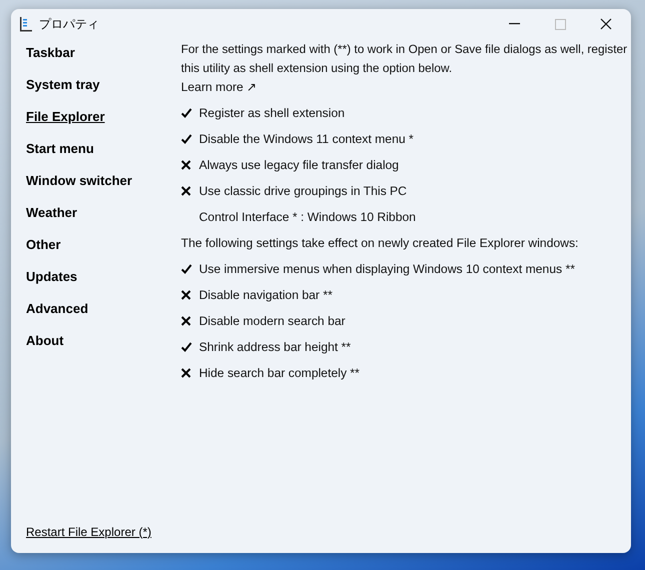  I want to click on app-icon, so click(26, 24).